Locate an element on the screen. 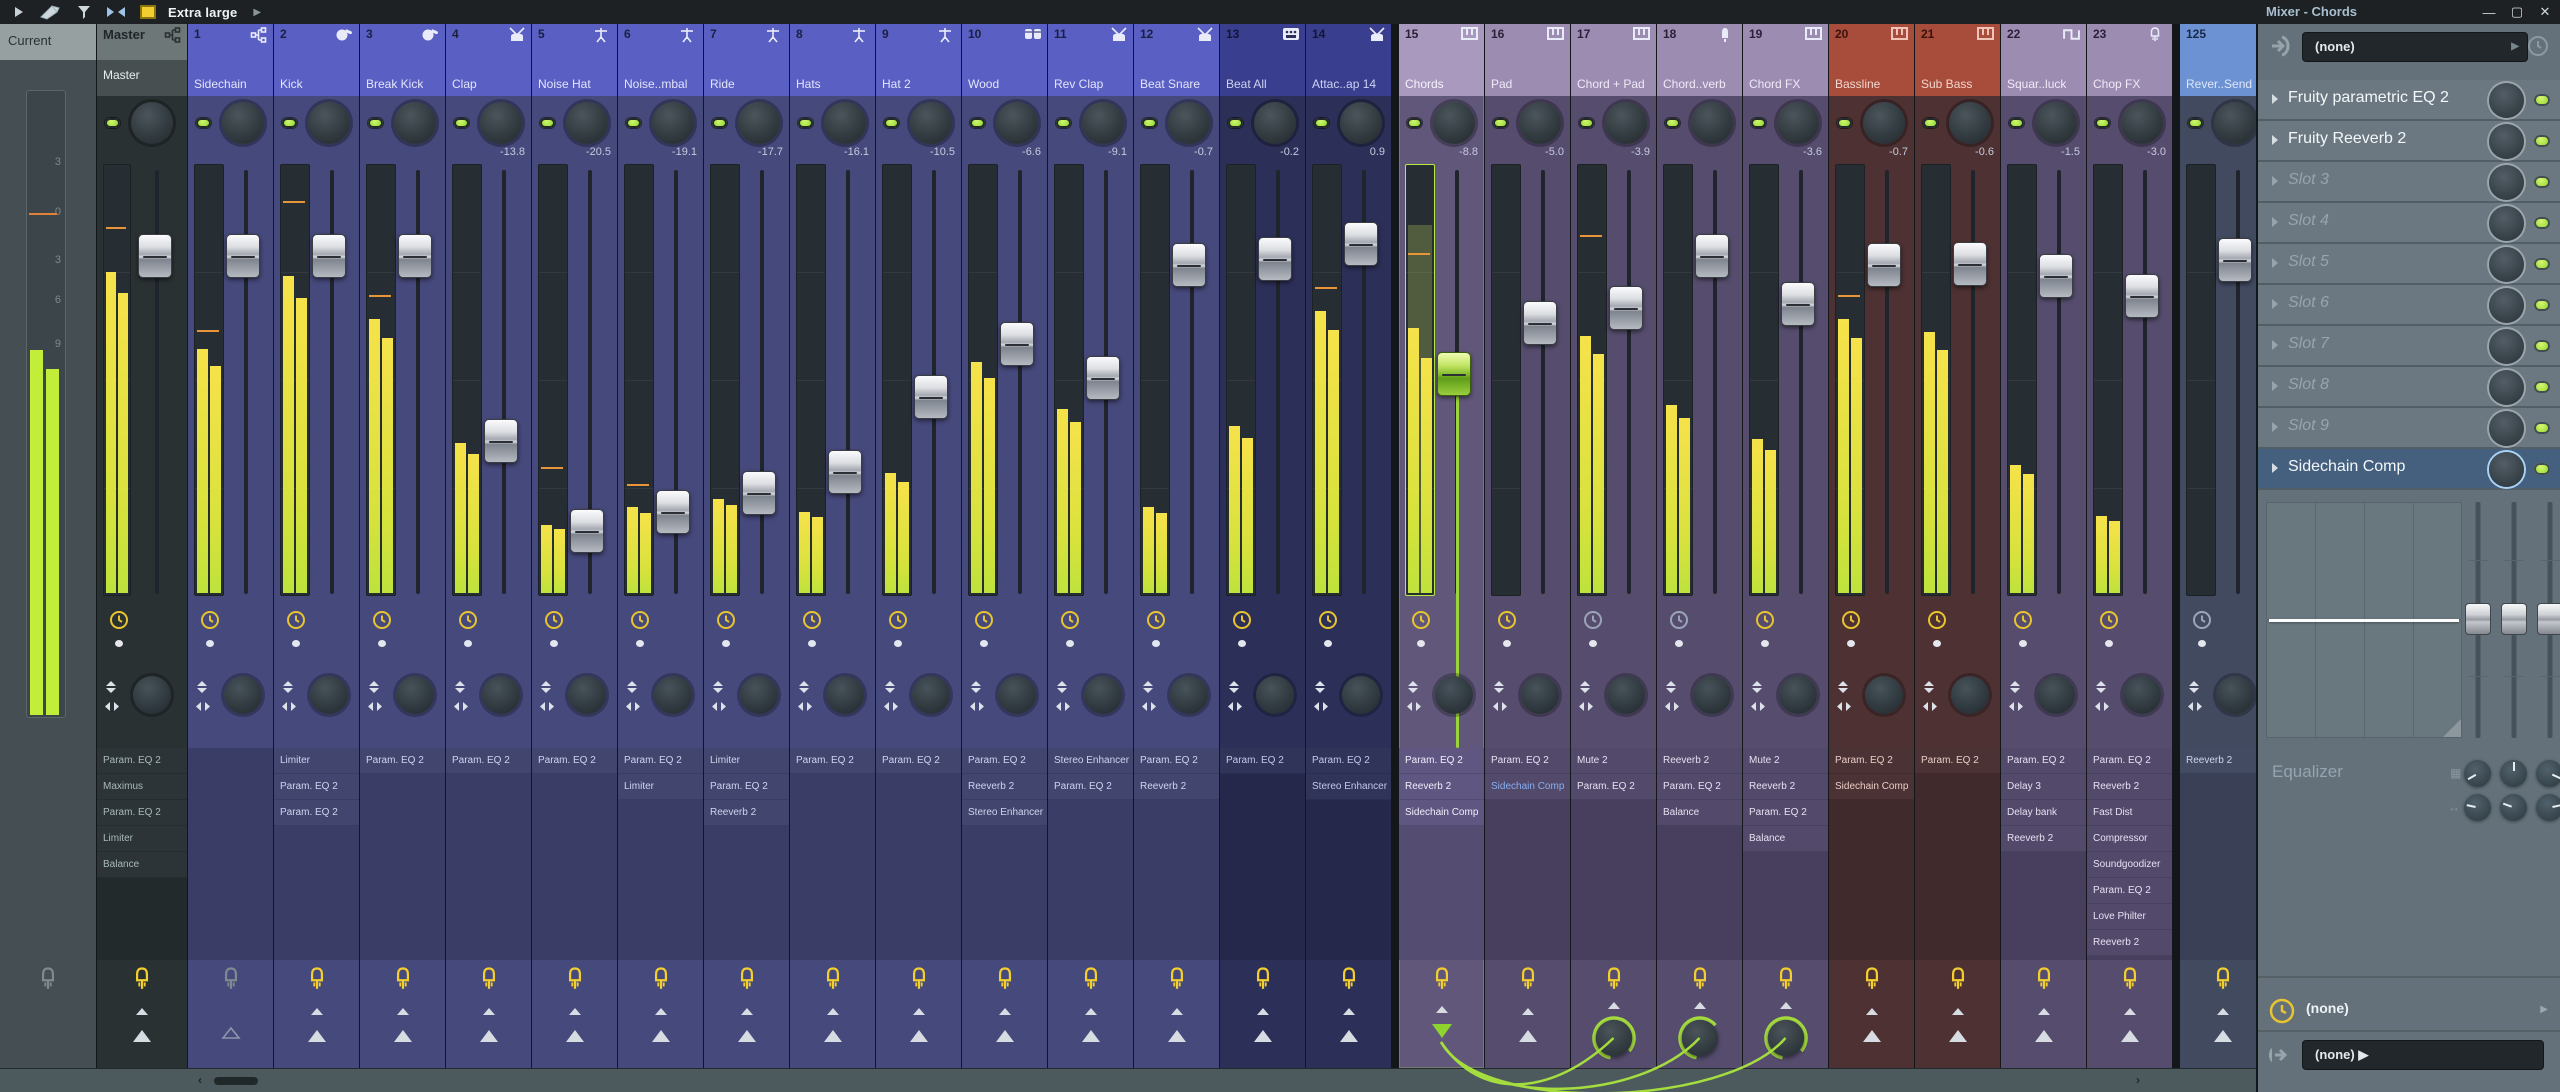  sidechain-source-arrow is located at coordinates (1441, 1031).